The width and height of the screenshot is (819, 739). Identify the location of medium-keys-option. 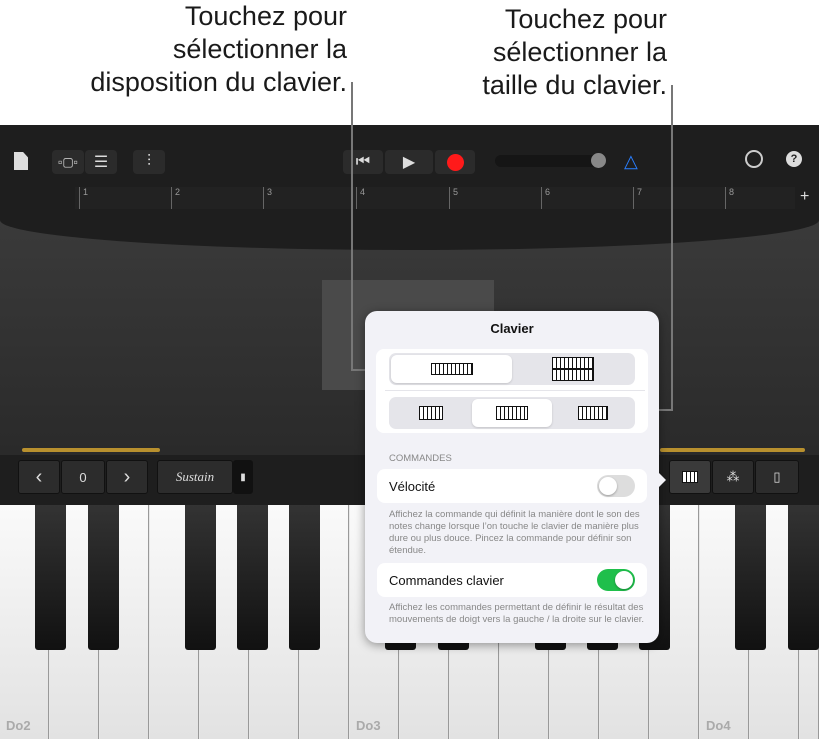
(512, 413).